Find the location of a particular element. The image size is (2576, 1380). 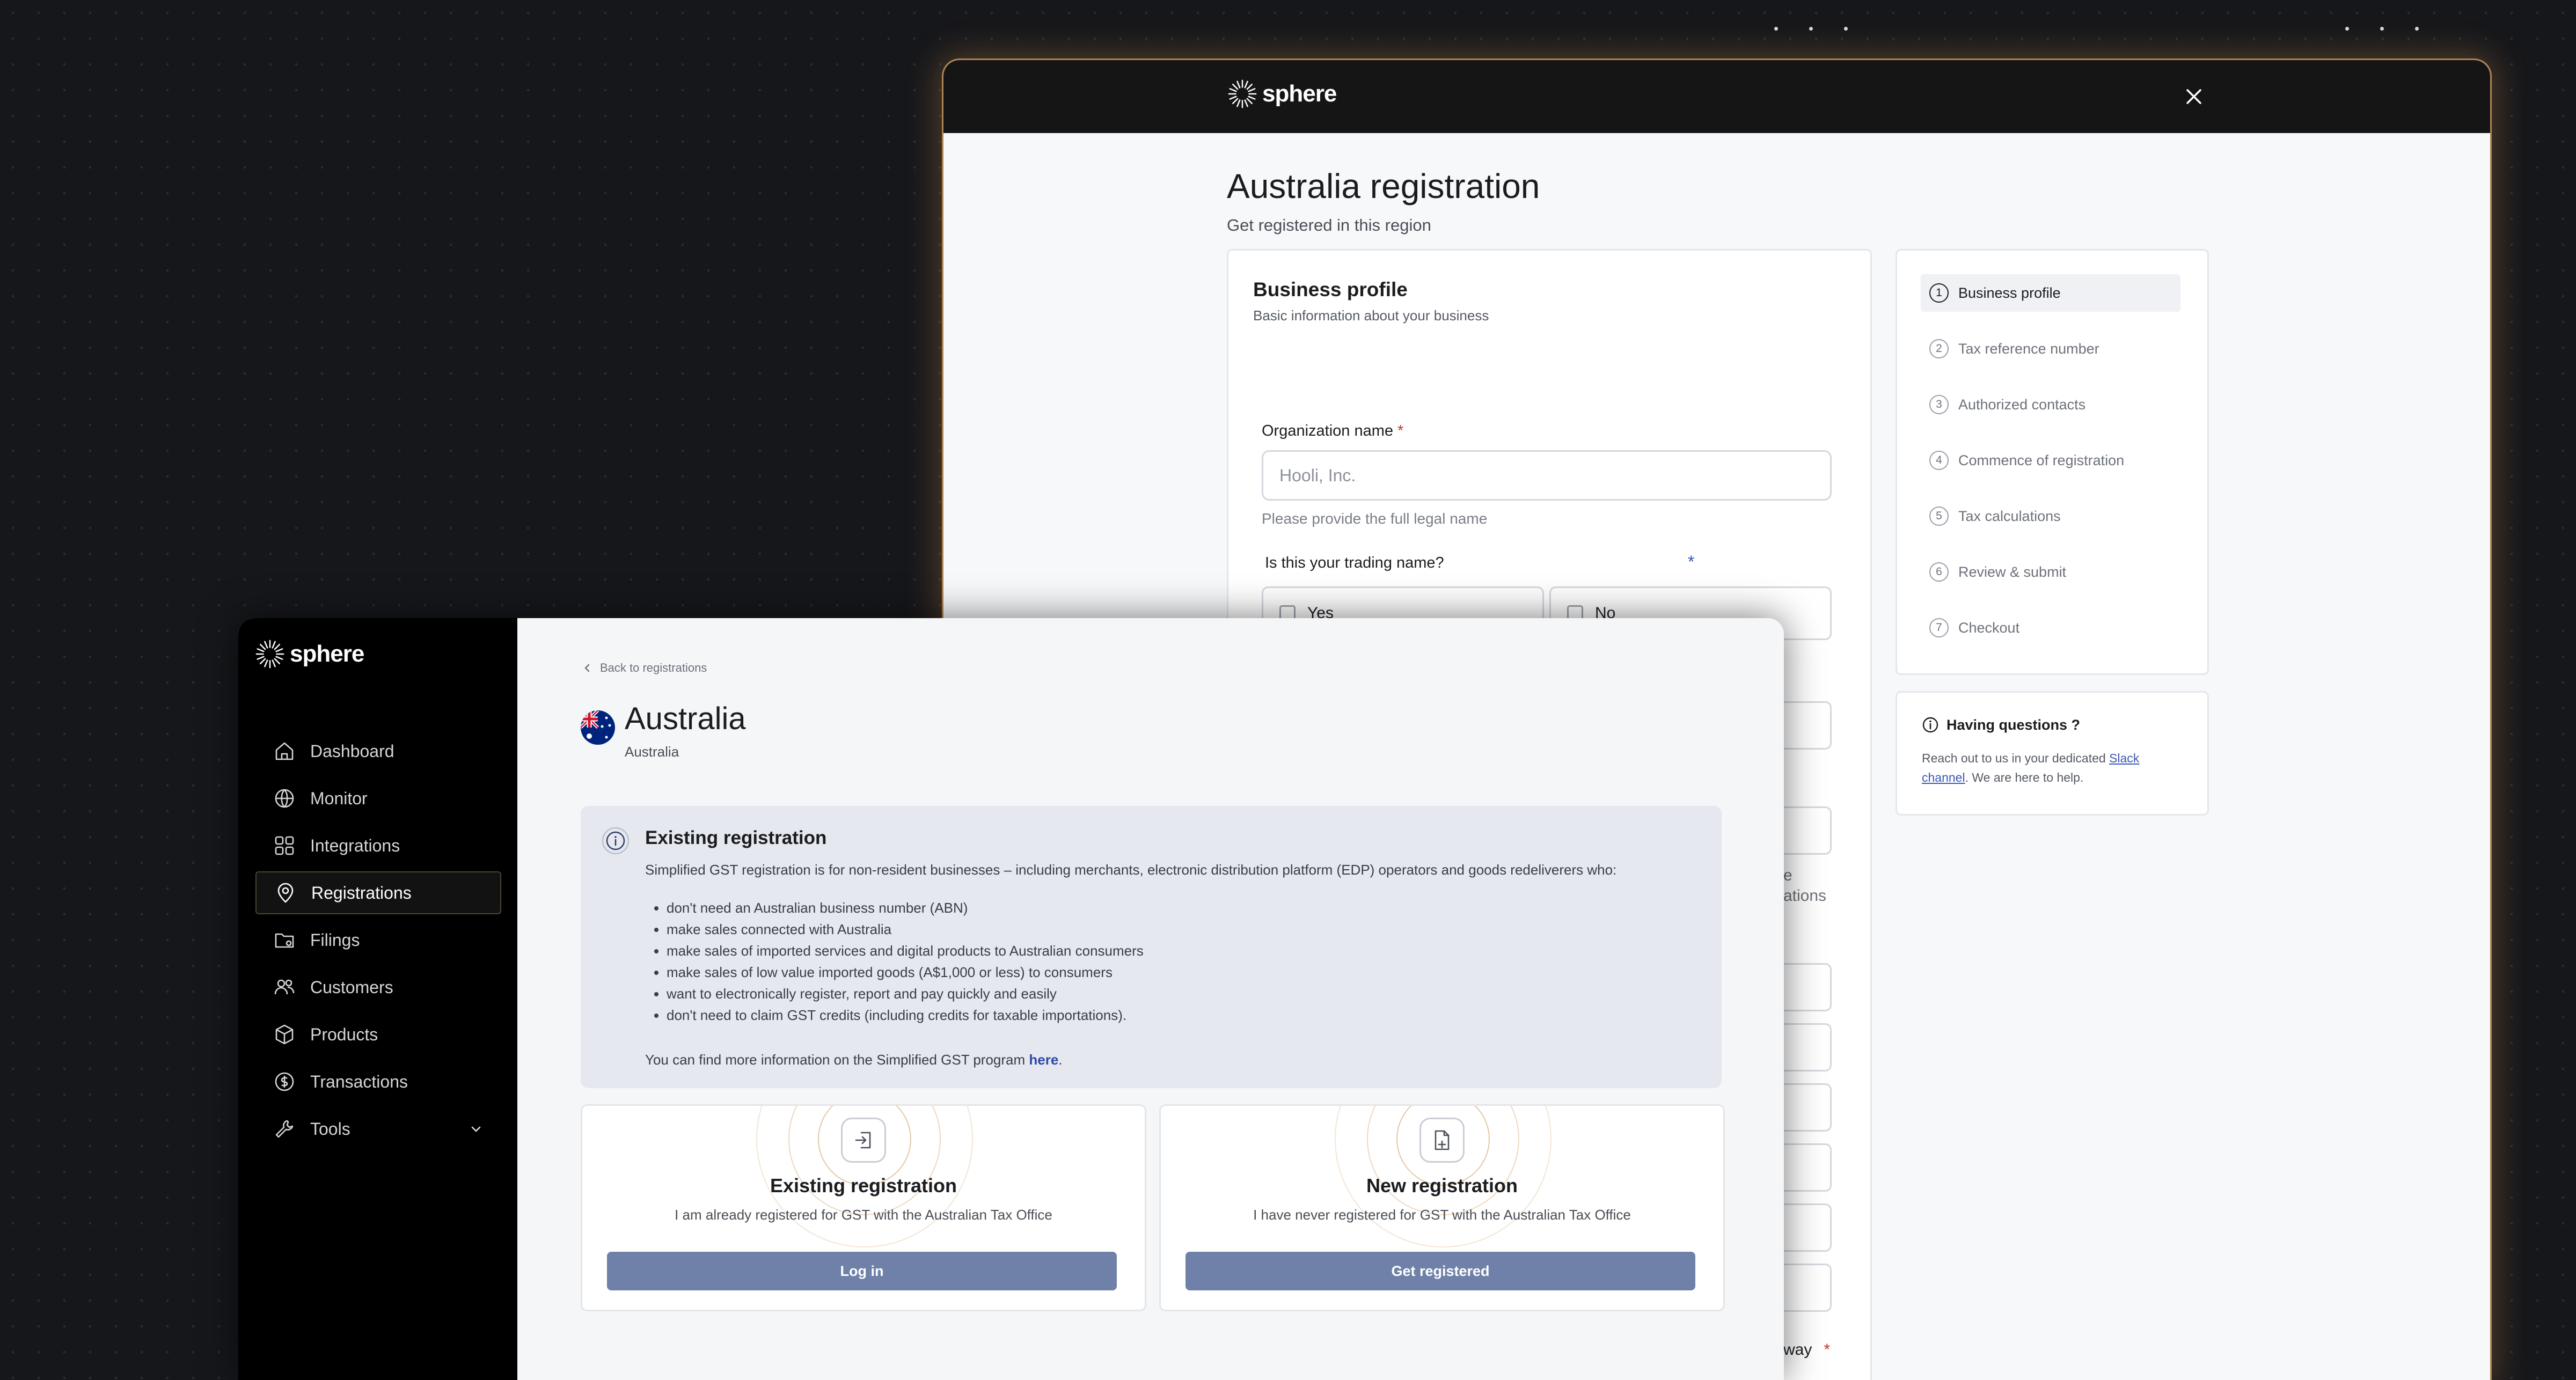

section-title: Business profile is located at coordinates (1330, 289).